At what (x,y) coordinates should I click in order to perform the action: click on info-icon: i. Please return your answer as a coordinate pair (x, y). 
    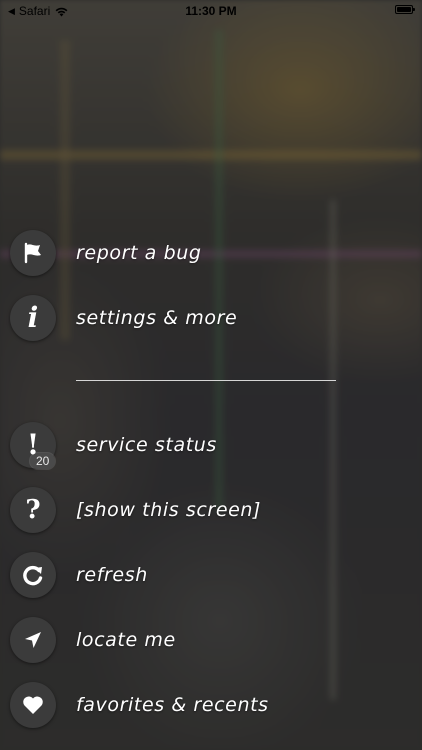
    Looking at the image, I should click on (33, 318).